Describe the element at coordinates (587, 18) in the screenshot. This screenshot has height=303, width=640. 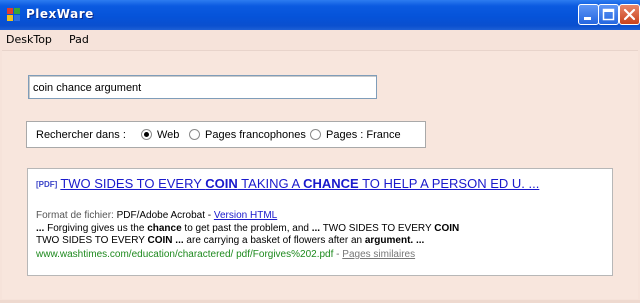
I see `minimize-icon` at that location.